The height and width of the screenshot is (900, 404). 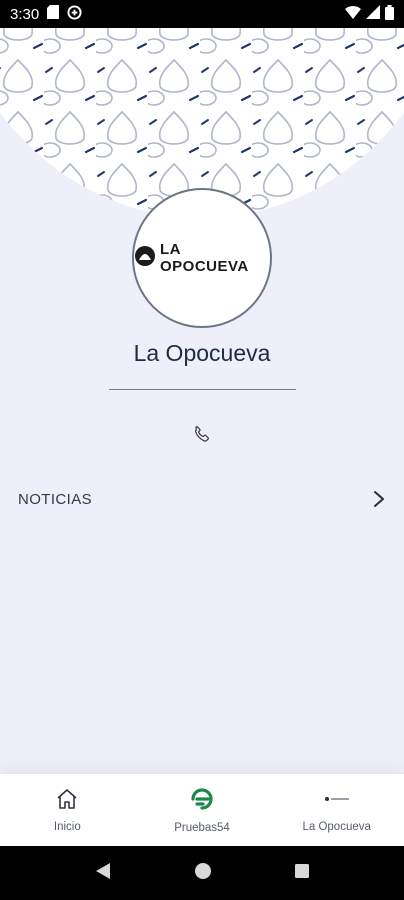 I want to click on profile-logo-avatar: LA OPOCUEVA, so click(x=202, y=258).